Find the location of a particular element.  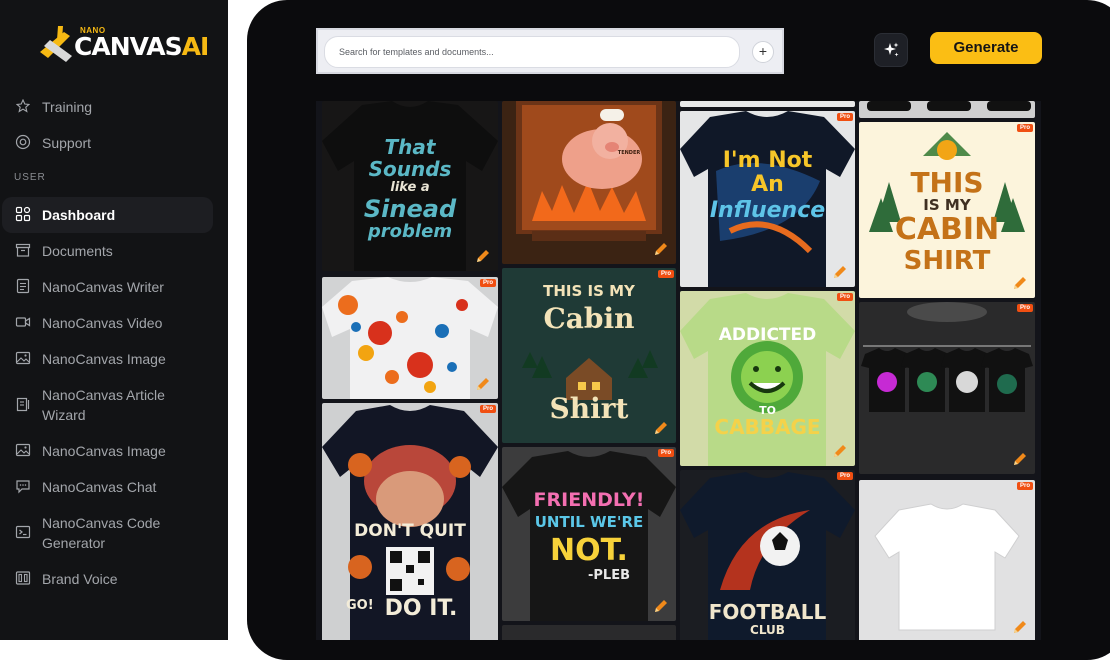

support-icon is located at coordinates (23, 142).